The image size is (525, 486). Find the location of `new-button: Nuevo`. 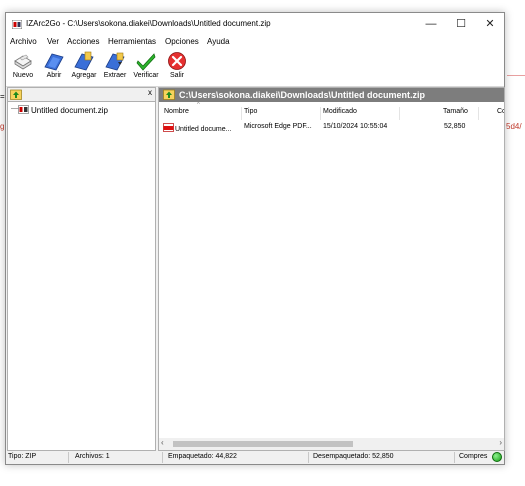

new-button: Nuevo is located at coordinates (23, 68).